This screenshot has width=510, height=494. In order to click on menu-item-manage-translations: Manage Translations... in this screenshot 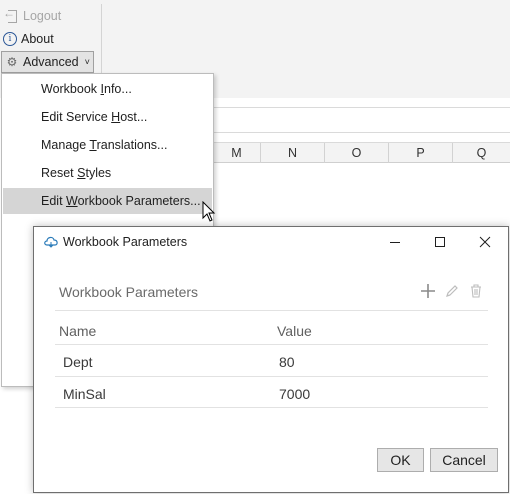, I will do `click(107, 145)`.